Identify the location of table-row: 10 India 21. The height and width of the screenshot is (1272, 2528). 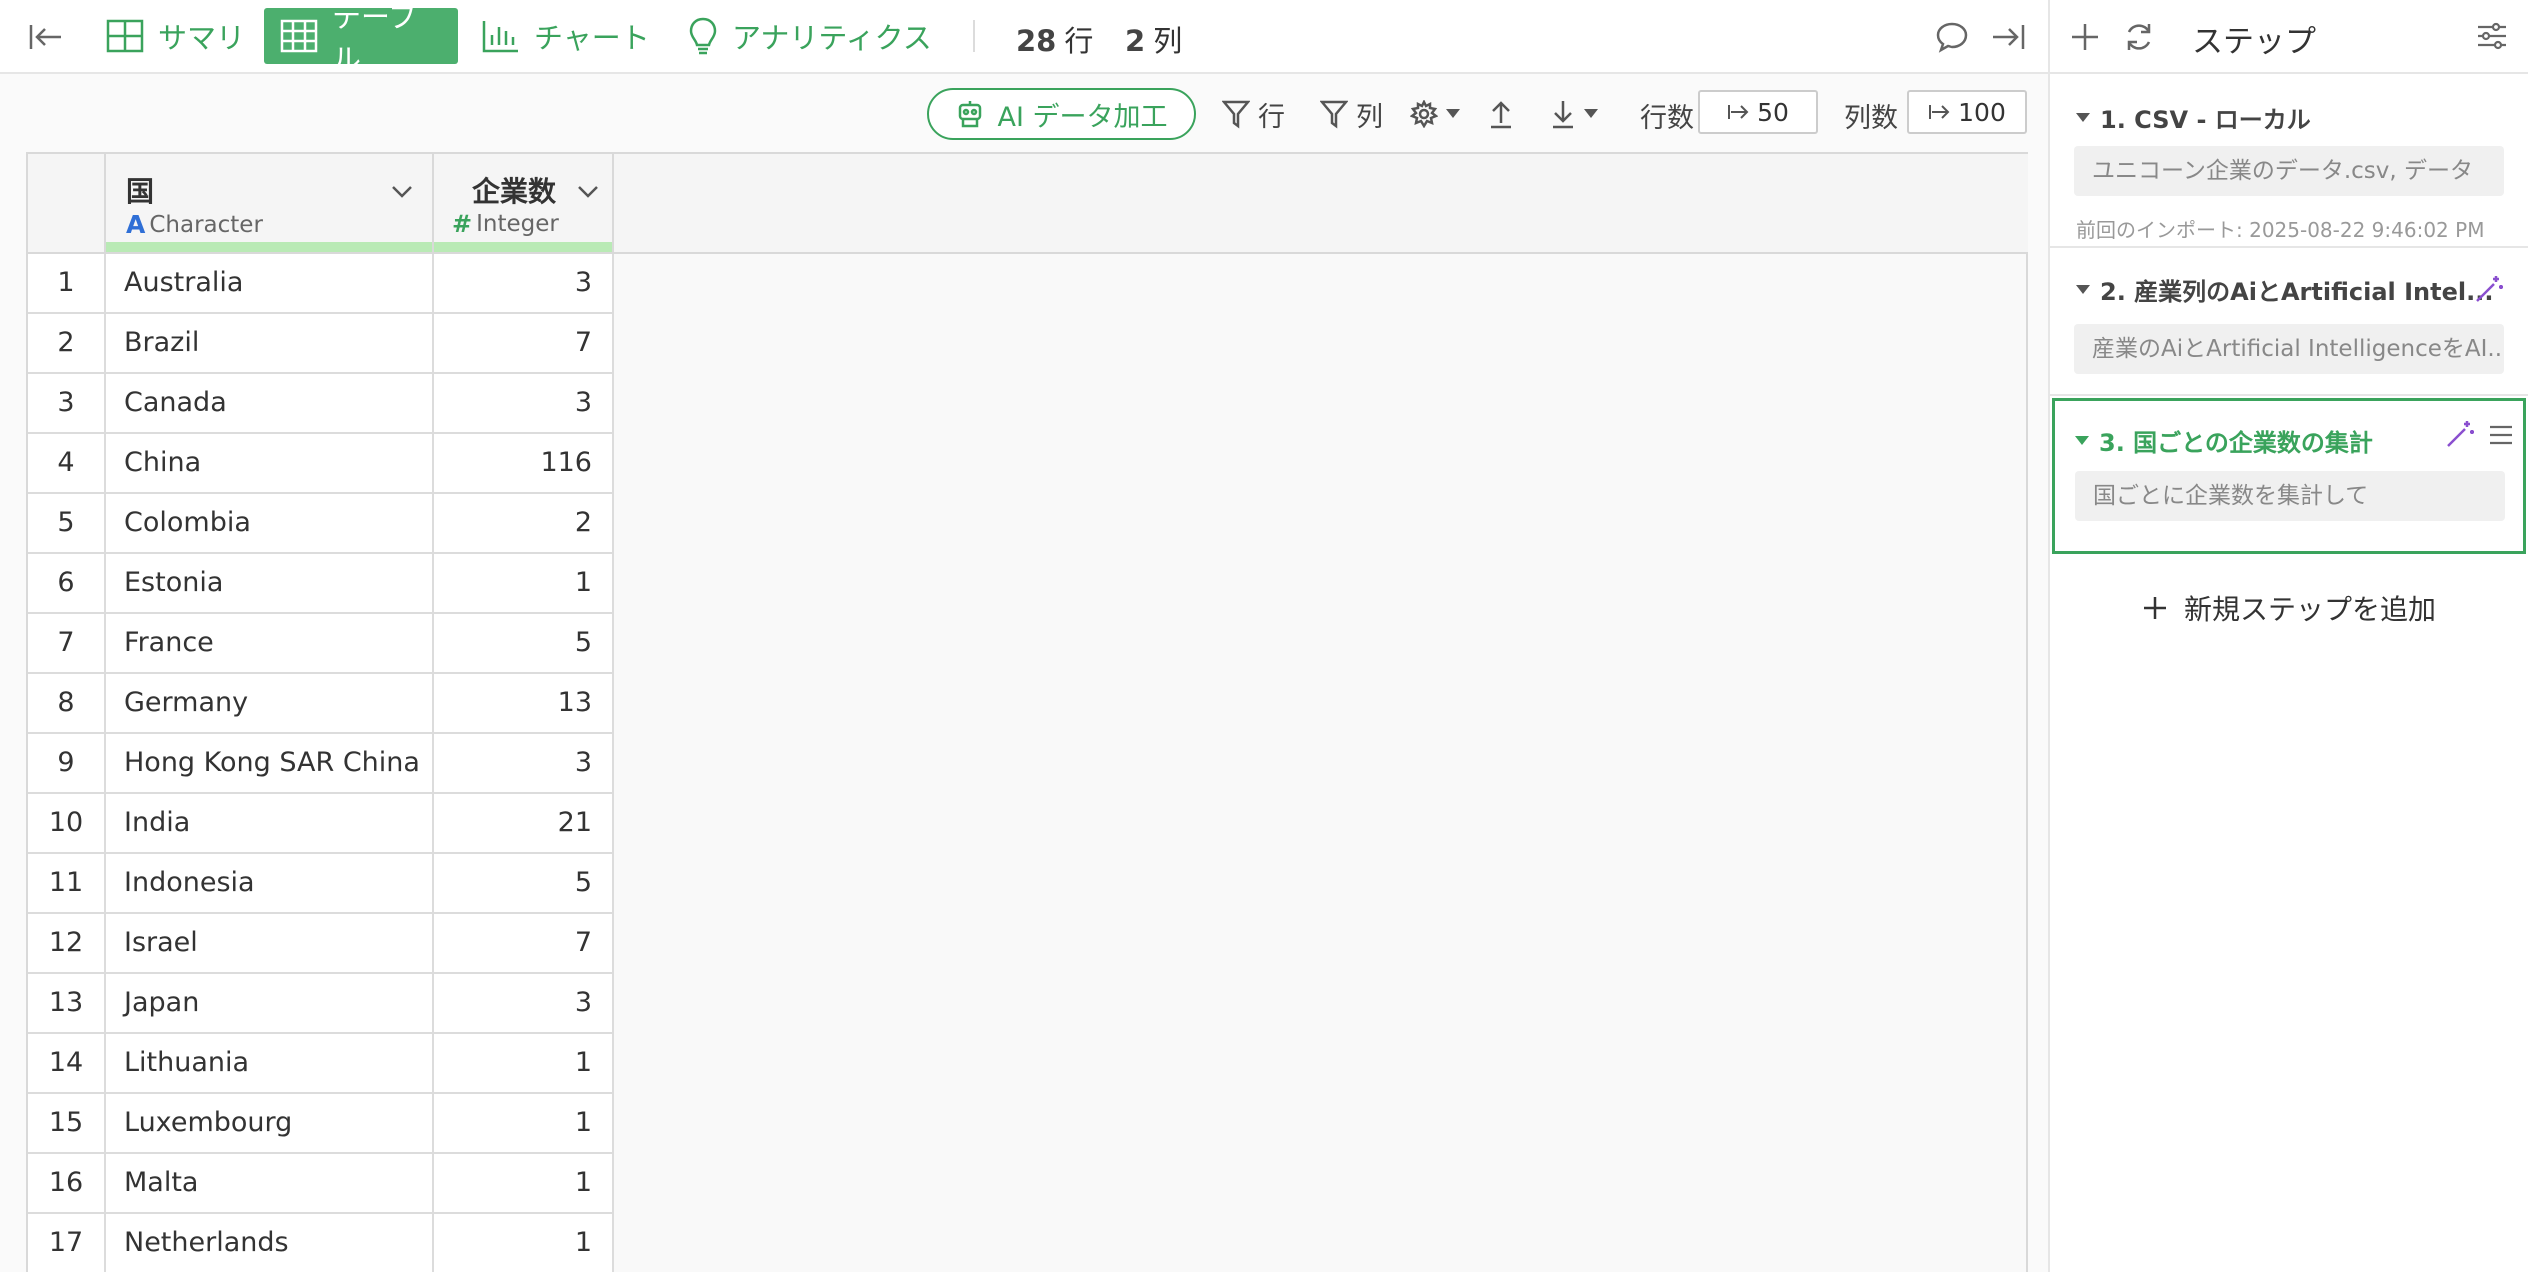
(321, 824).